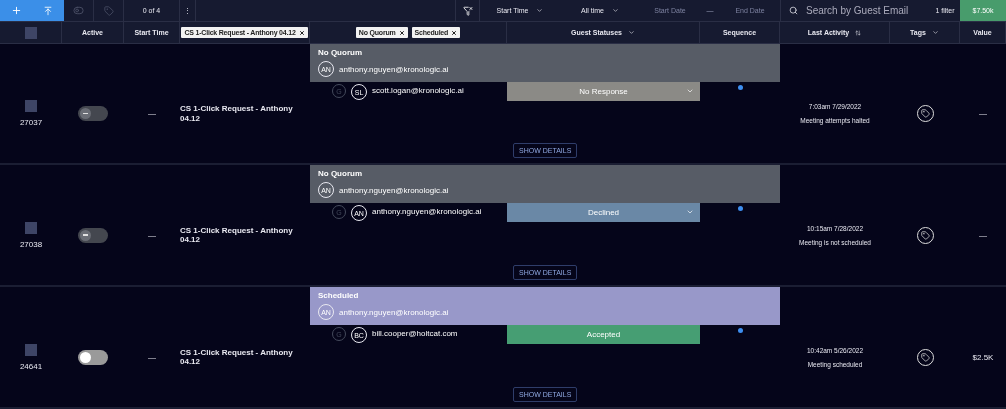 Image resolution: width=1006 pixels, height=409 pixels. Describe the element at coordinates (31, 366) in the screenshot. I see `meeting-id: 24641` at that location.